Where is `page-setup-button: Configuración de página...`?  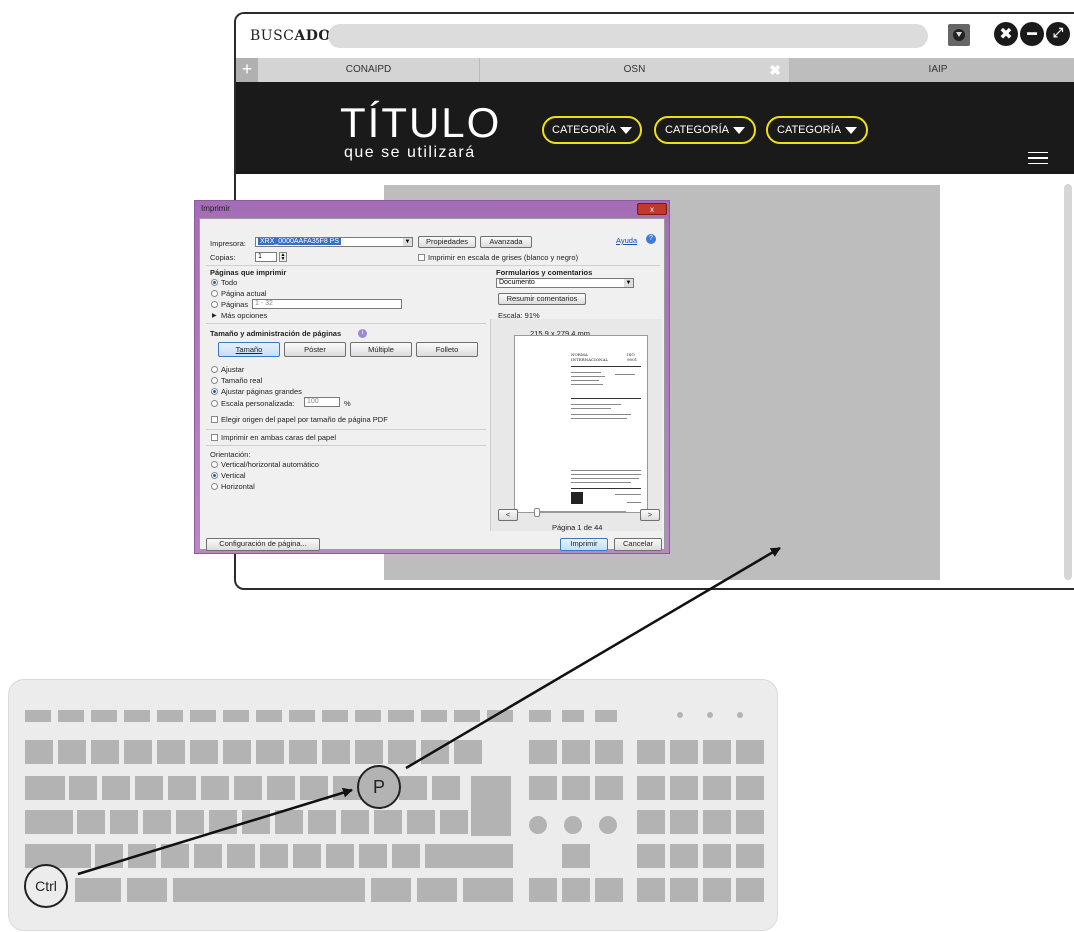 page-setup-button: Configuración de página... is located at coordinates (263, 544).